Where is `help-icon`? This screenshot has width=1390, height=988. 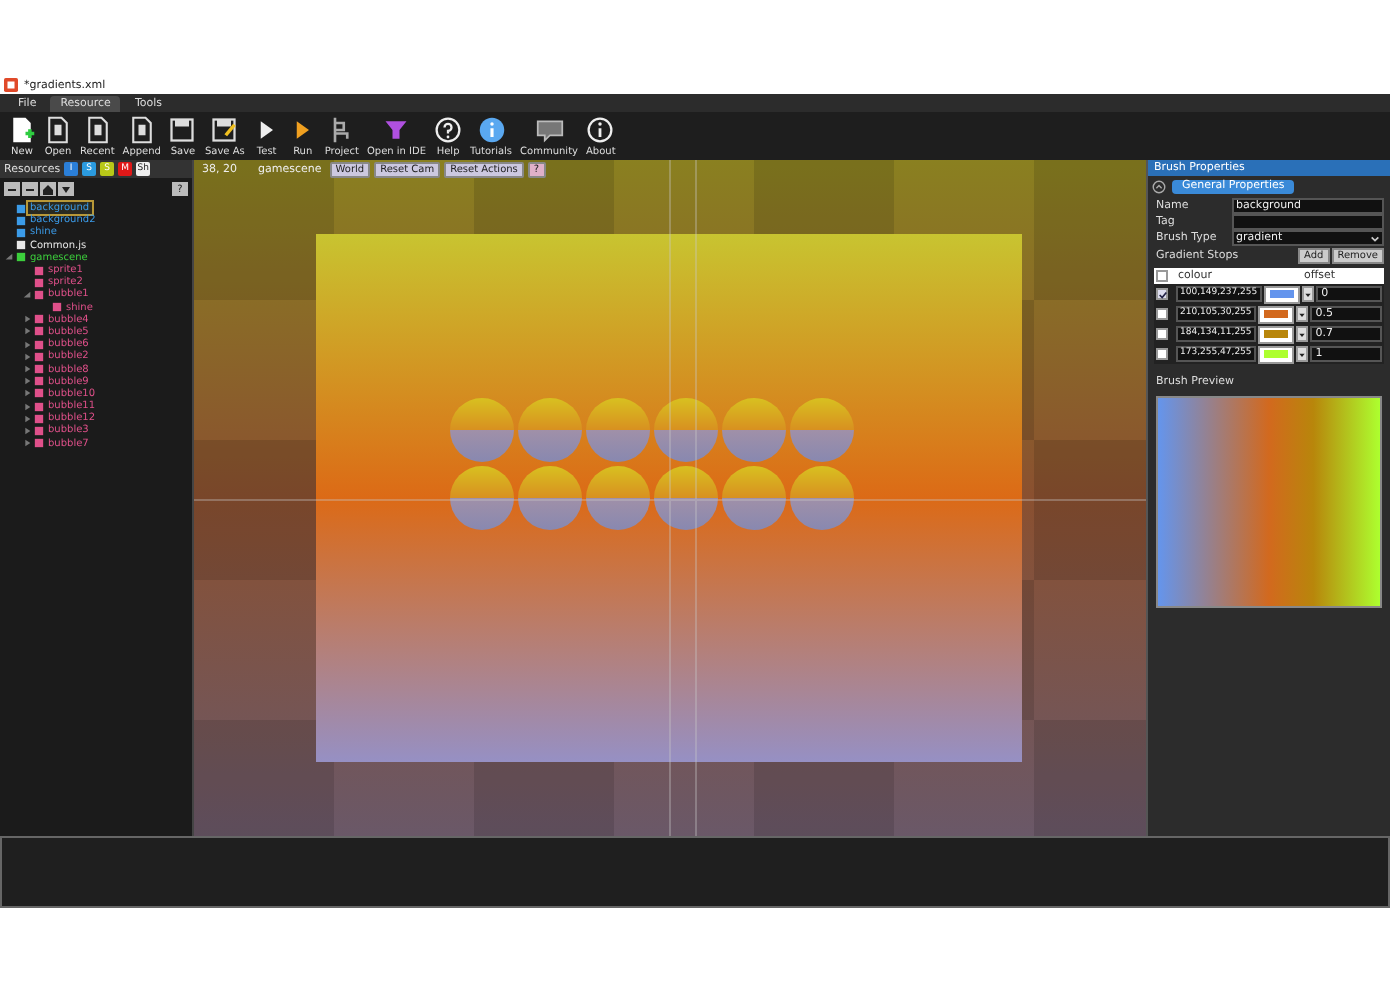 help-icon is located at coordinates (448, 129).